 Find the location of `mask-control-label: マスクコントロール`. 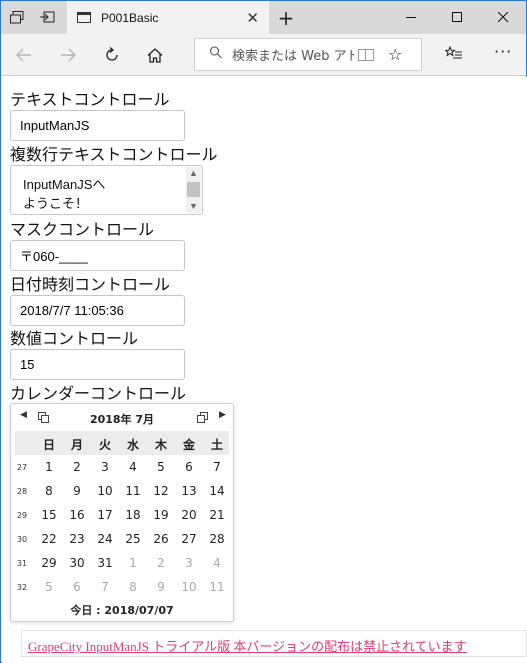

mask-control-label: マスクコントロール is located at coordinates (82, 229).